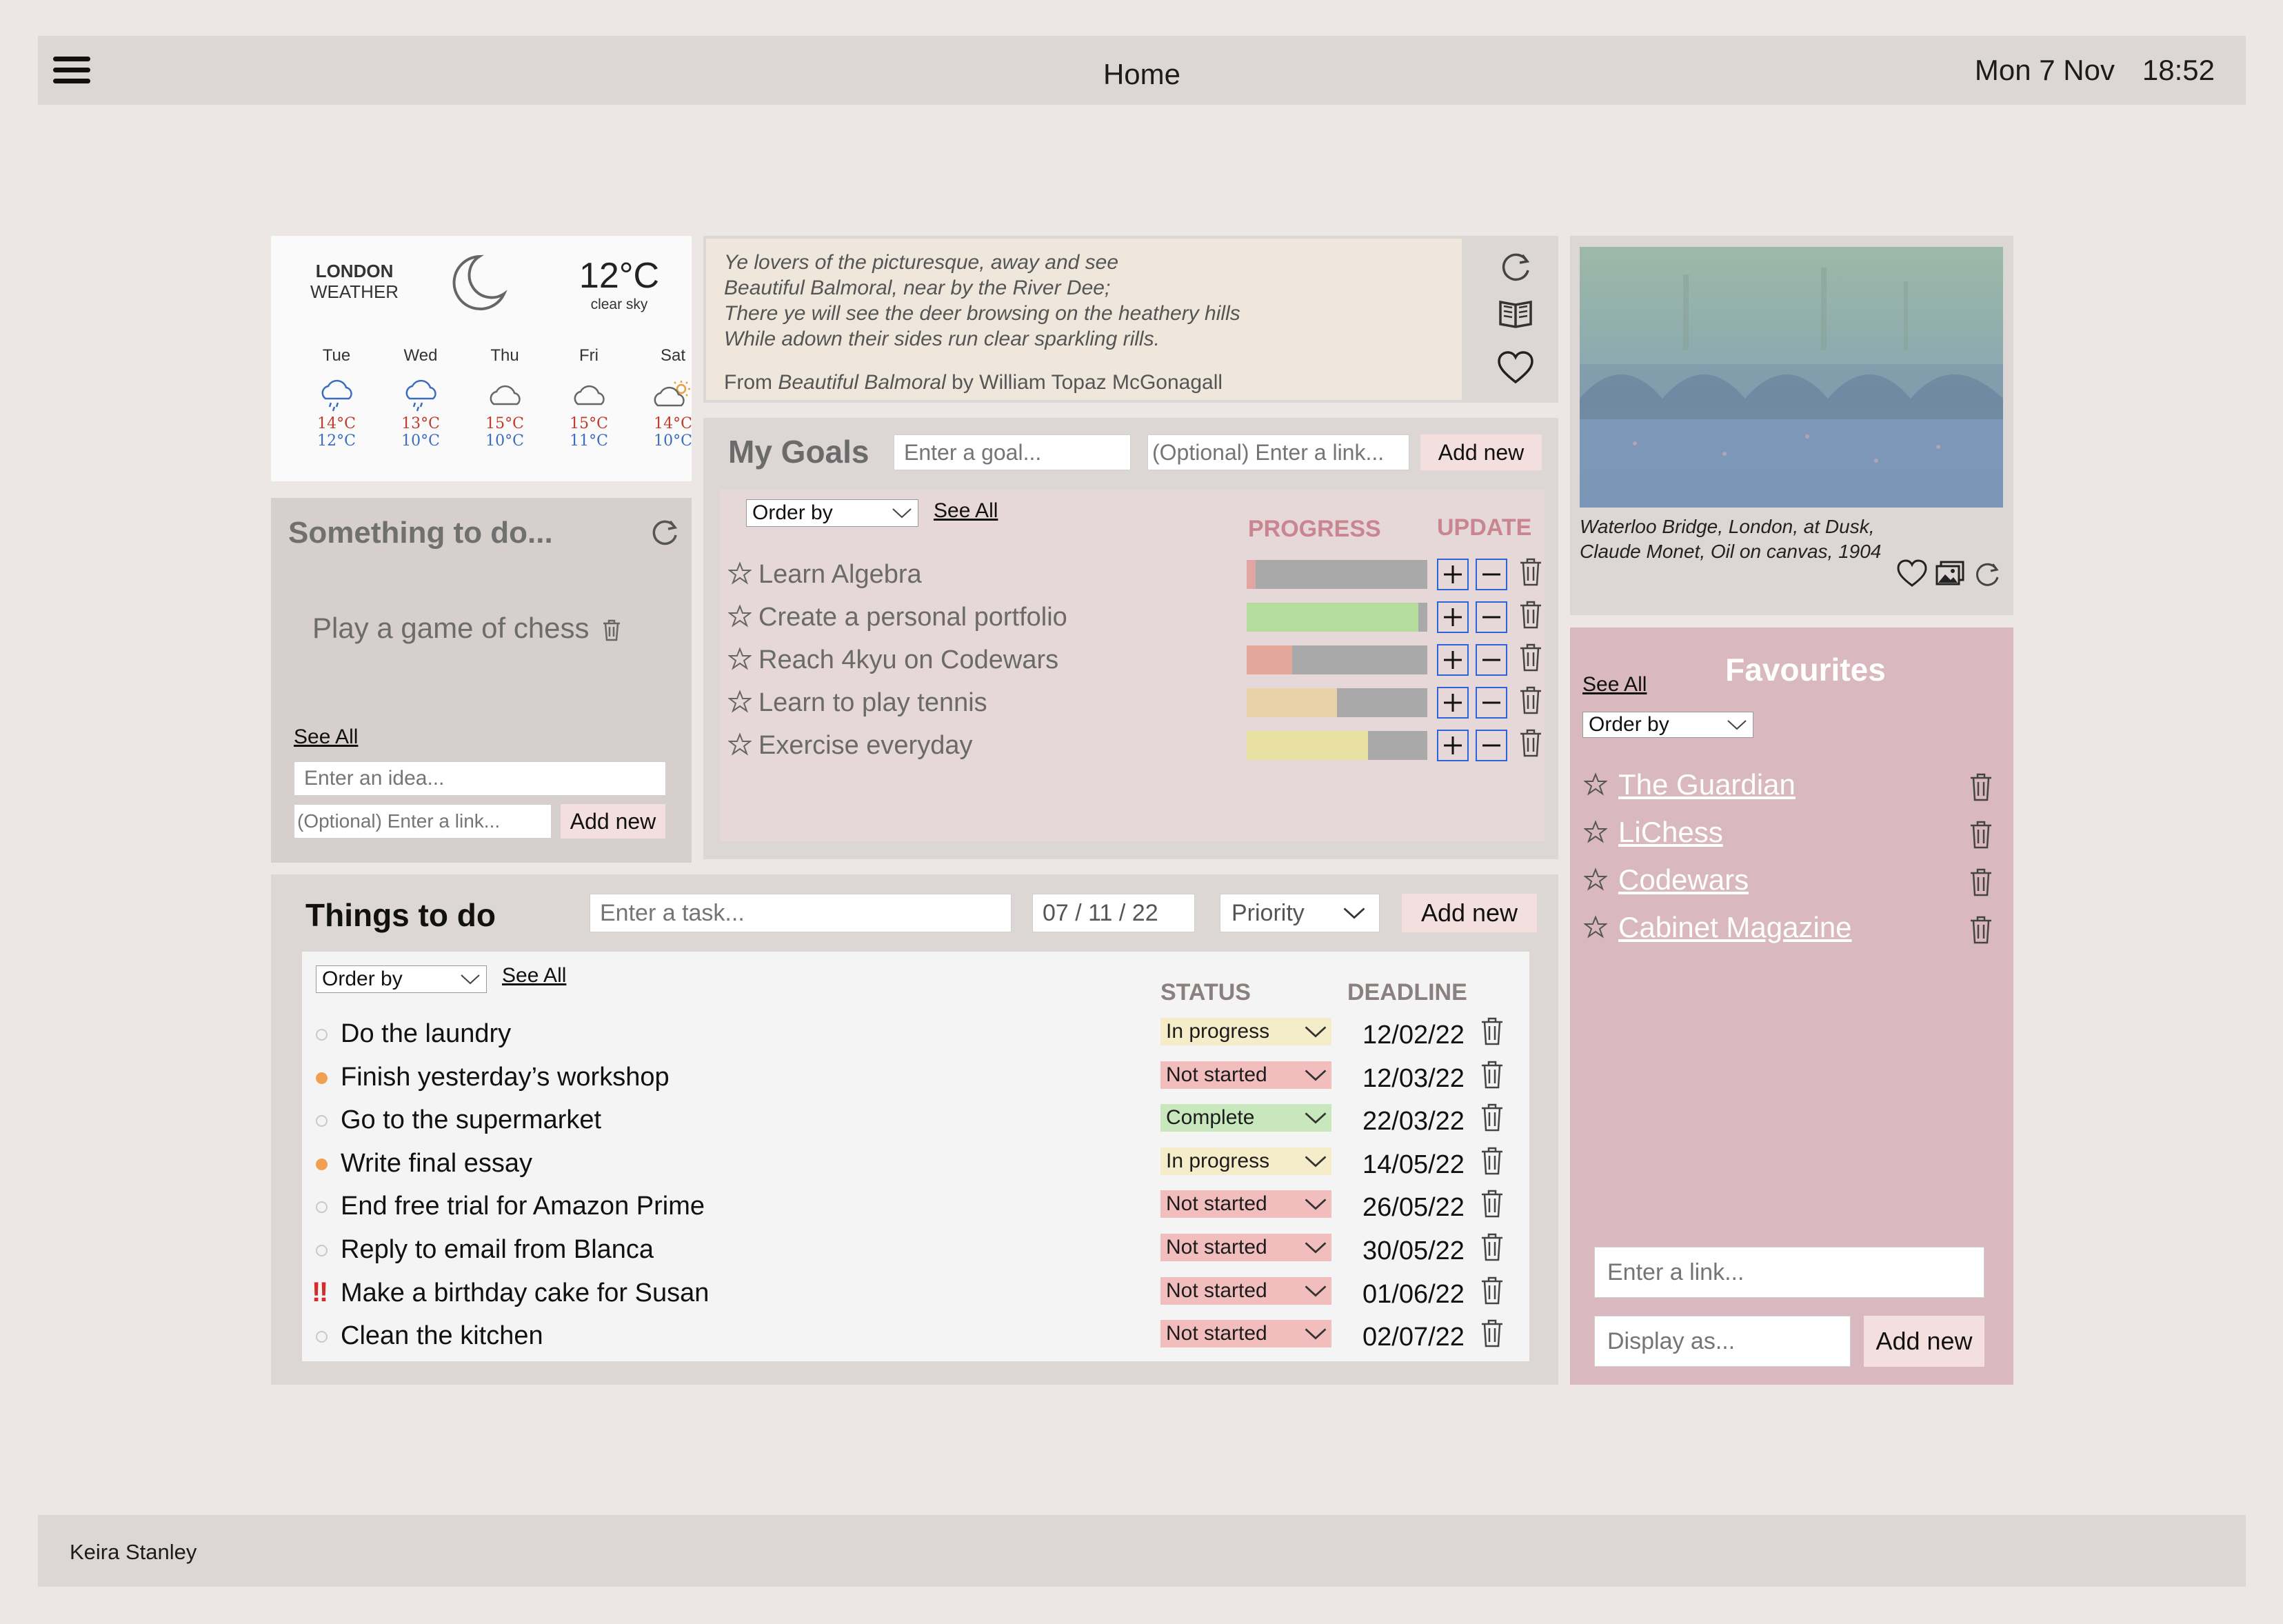  Describe the element at coordinates (423, 821) in the screenshot. I see `idea-link-input` at that location.